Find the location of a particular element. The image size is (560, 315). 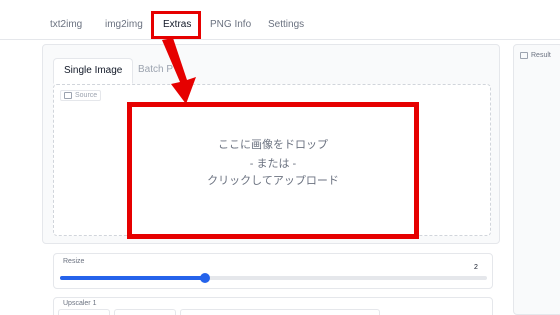

resize-slider is located at coordinates (273, 278).